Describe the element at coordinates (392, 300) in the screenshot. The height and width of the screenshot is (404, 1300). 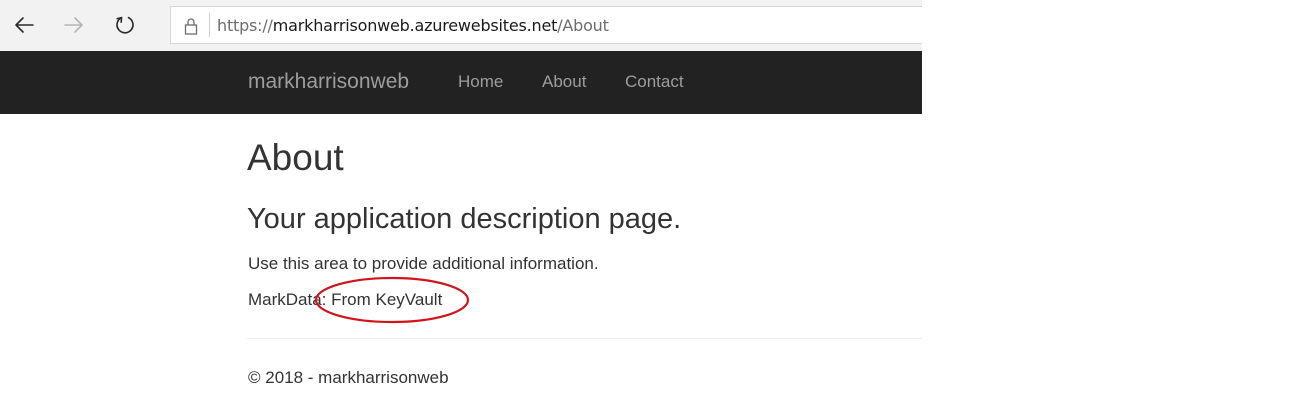
I see `red-circle-annotation` at that location.